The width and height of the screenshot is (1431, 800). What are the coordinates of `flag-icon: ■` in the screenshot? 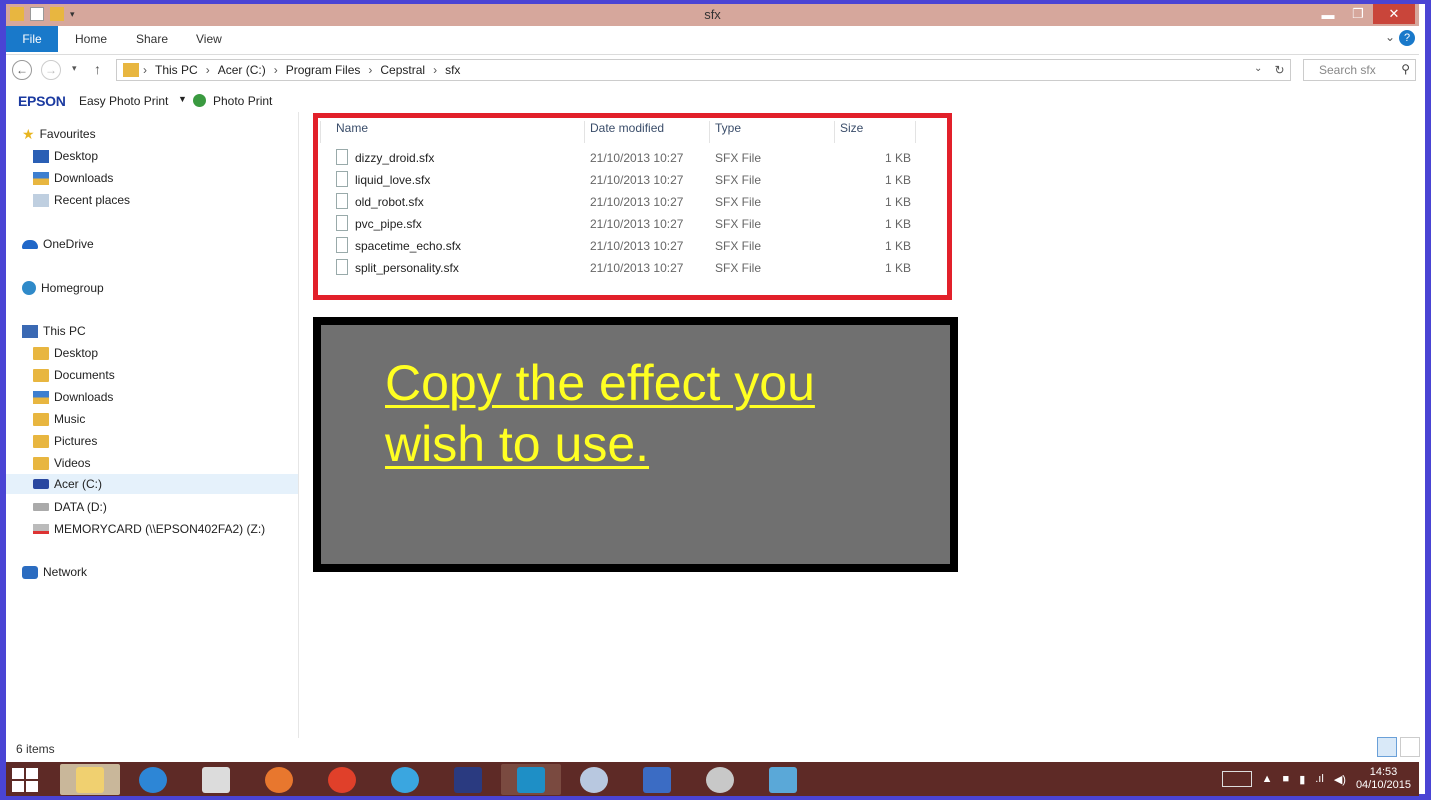 It's located at (1286, 779).